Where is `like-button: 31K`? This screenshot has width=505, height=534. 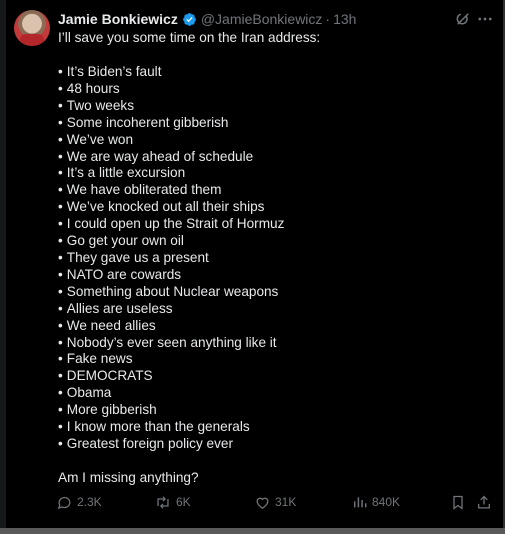
like-button: 31K is located at coordinates (275, 502).